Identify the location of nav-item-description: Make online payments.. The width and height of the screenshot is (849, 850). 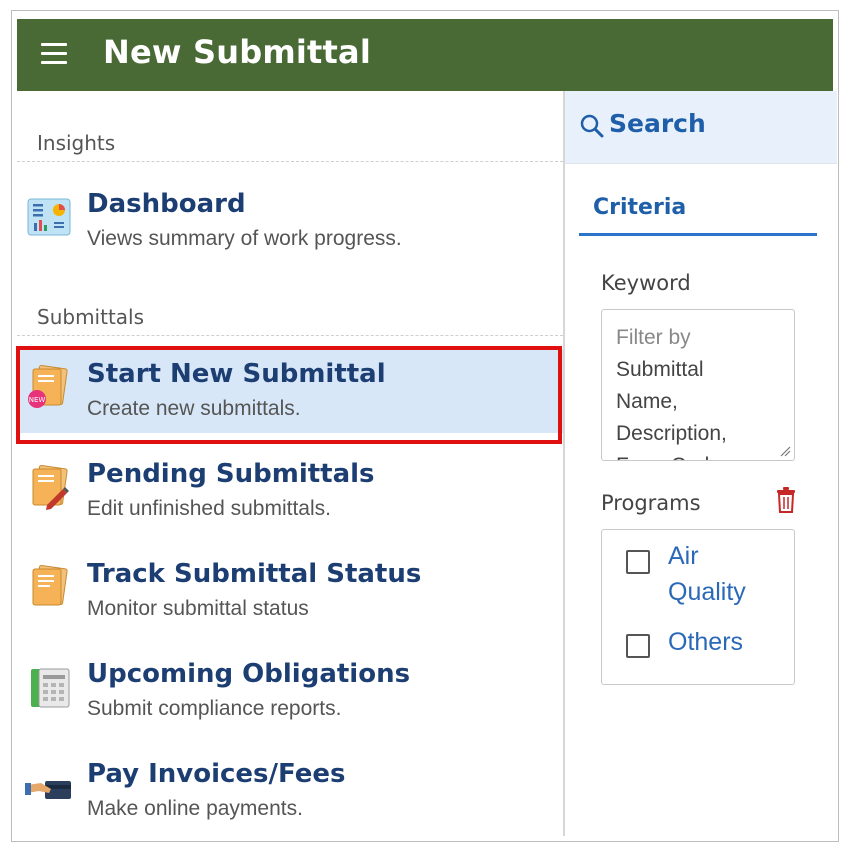
(195, 808).